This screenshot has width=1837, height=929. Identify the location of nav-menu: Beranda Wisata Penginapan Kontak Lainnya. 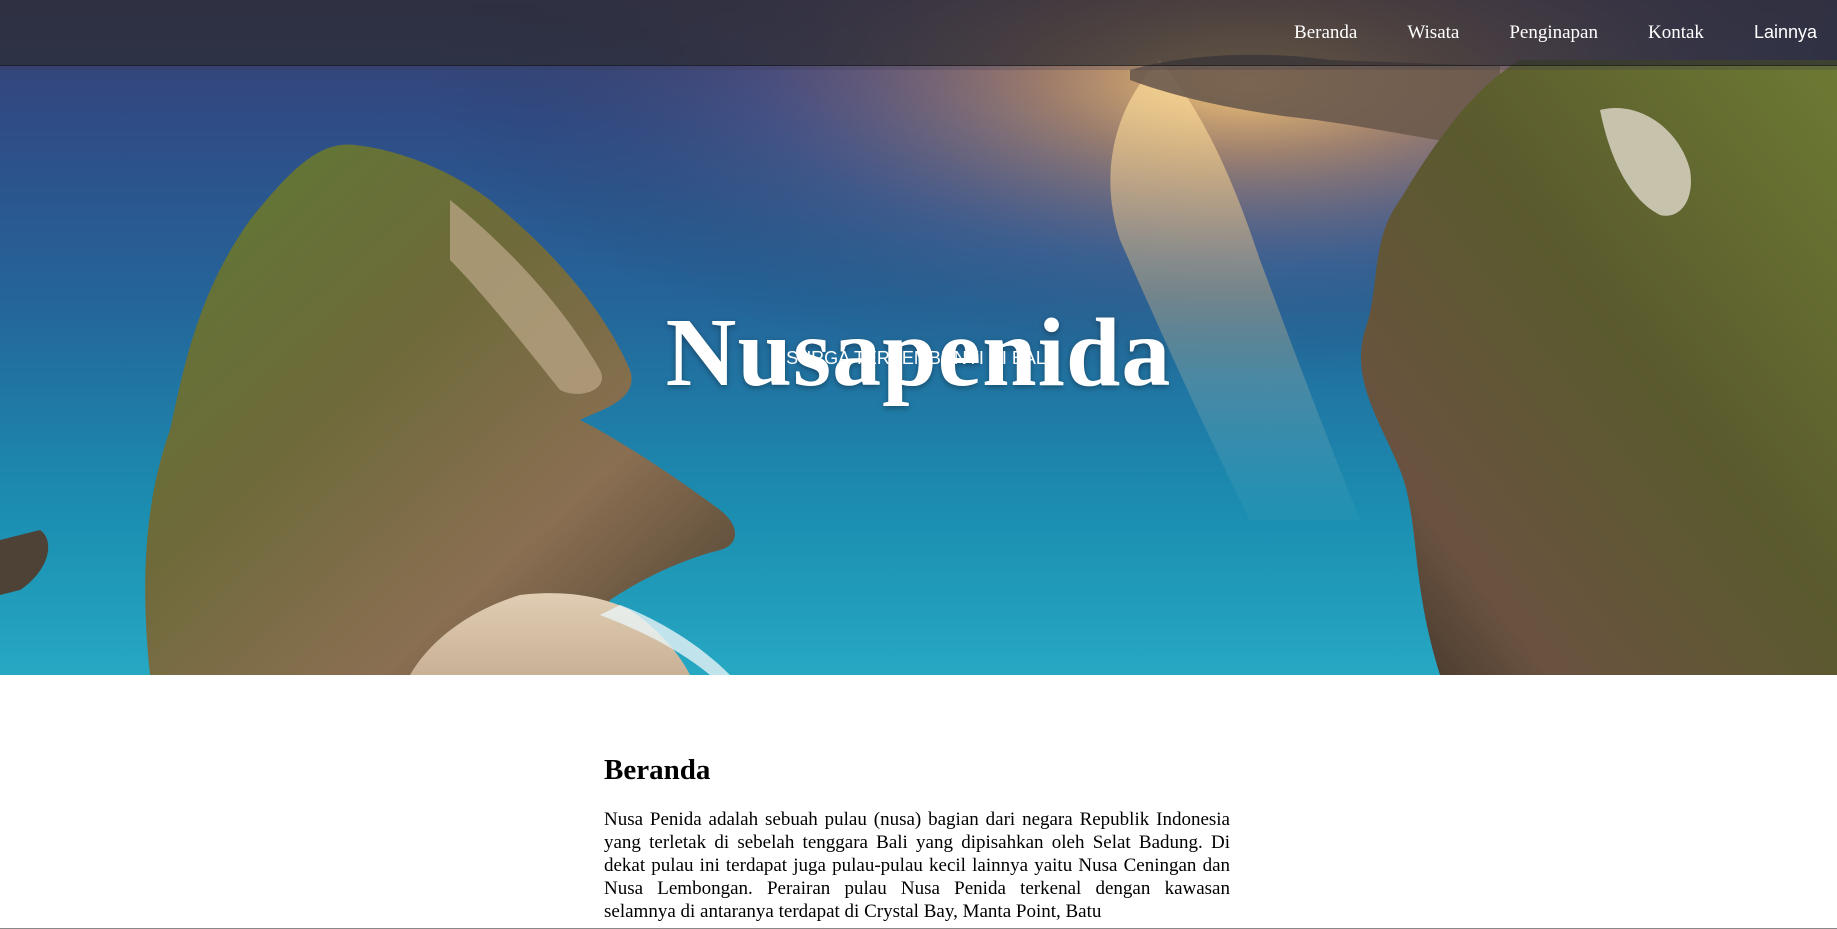
(1565, 32).